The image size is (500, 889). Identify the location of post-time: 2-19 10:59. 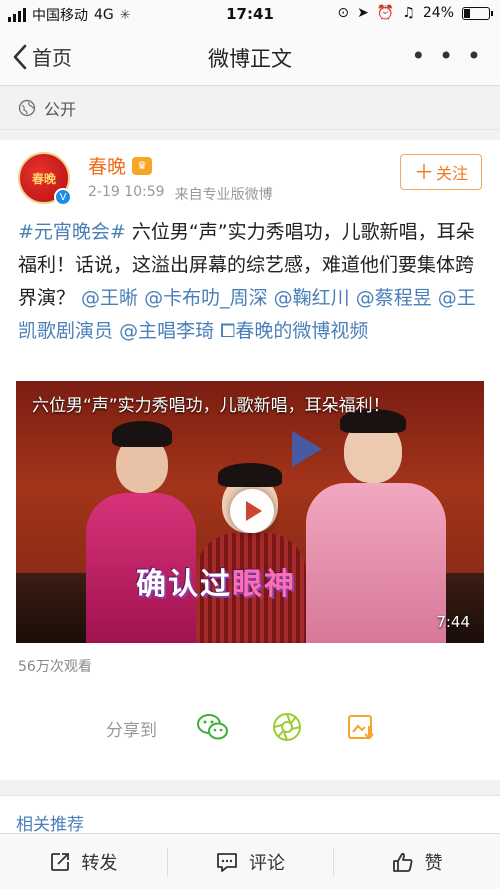
(126, 192).